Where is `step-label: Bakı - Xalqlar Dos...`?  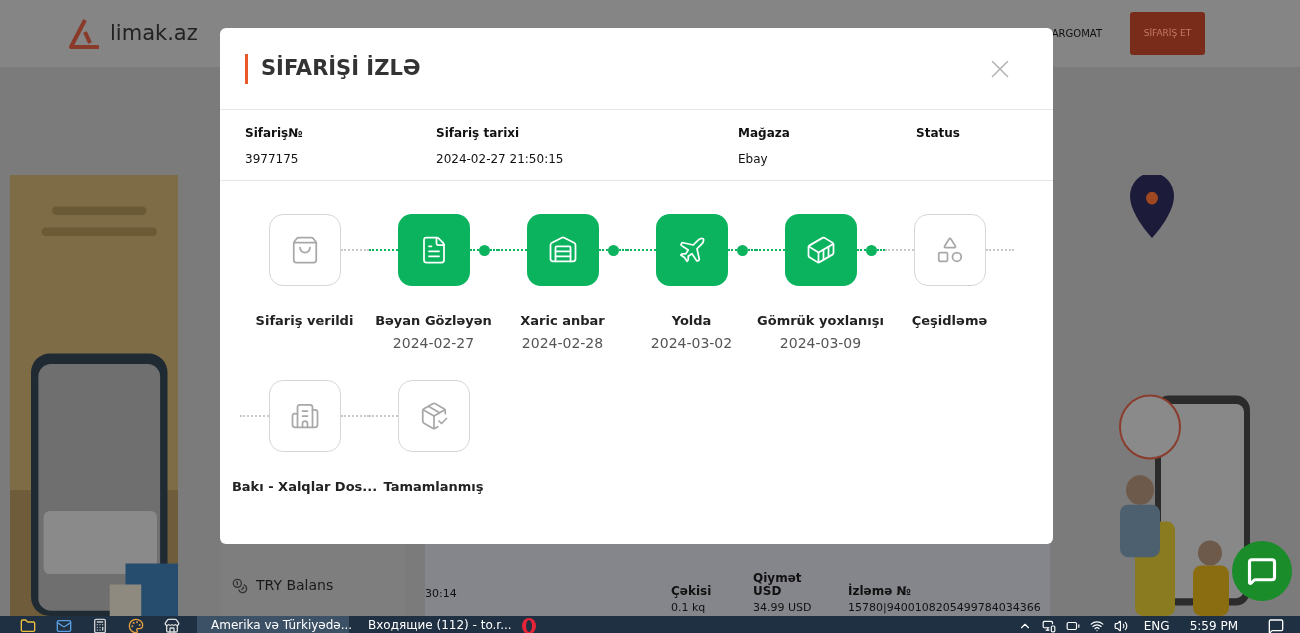
step-label: Bakı - Xalqlar Dos... is located at coordinates (304, 486).